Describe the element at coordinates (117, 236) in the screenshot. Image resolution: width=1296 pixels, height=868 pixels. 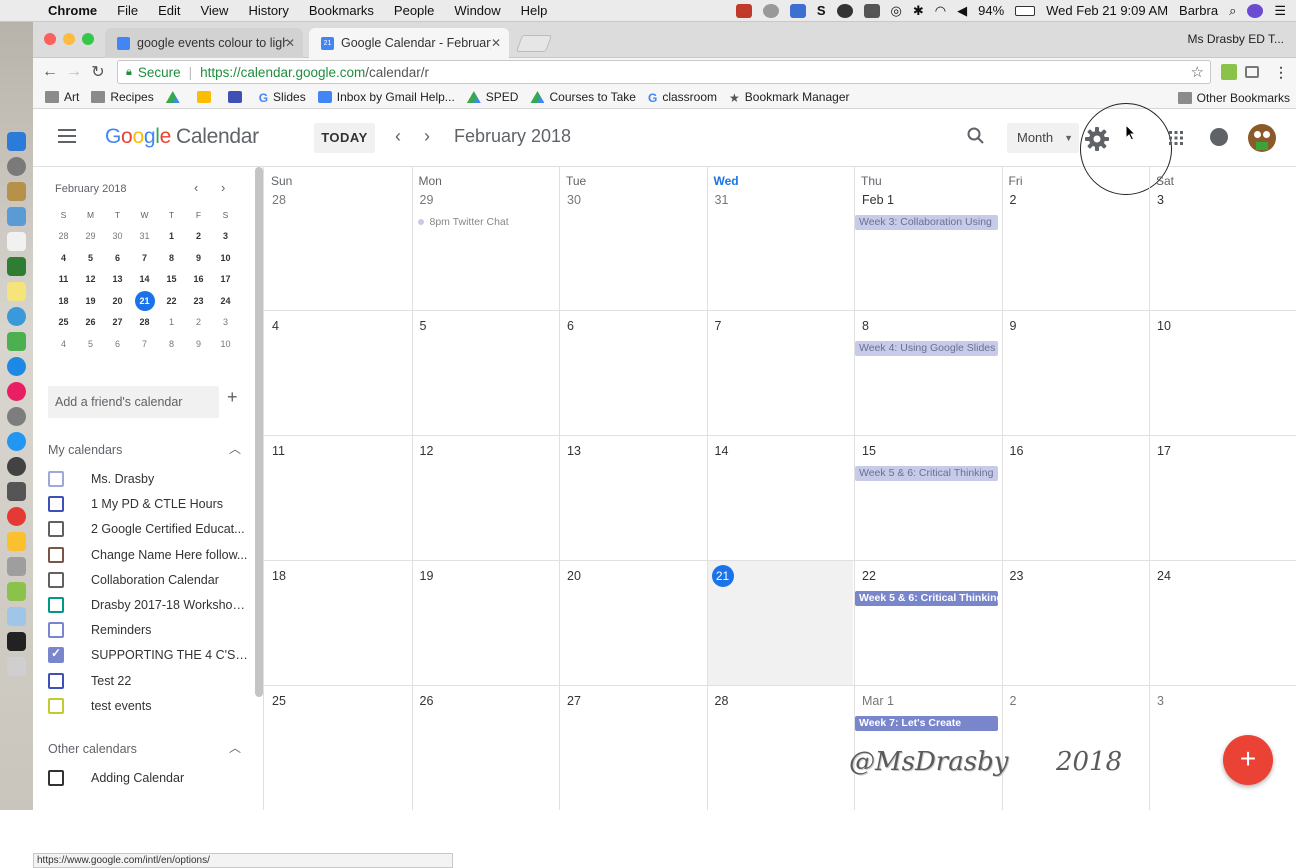
I see `mini-day: 30` at that location.